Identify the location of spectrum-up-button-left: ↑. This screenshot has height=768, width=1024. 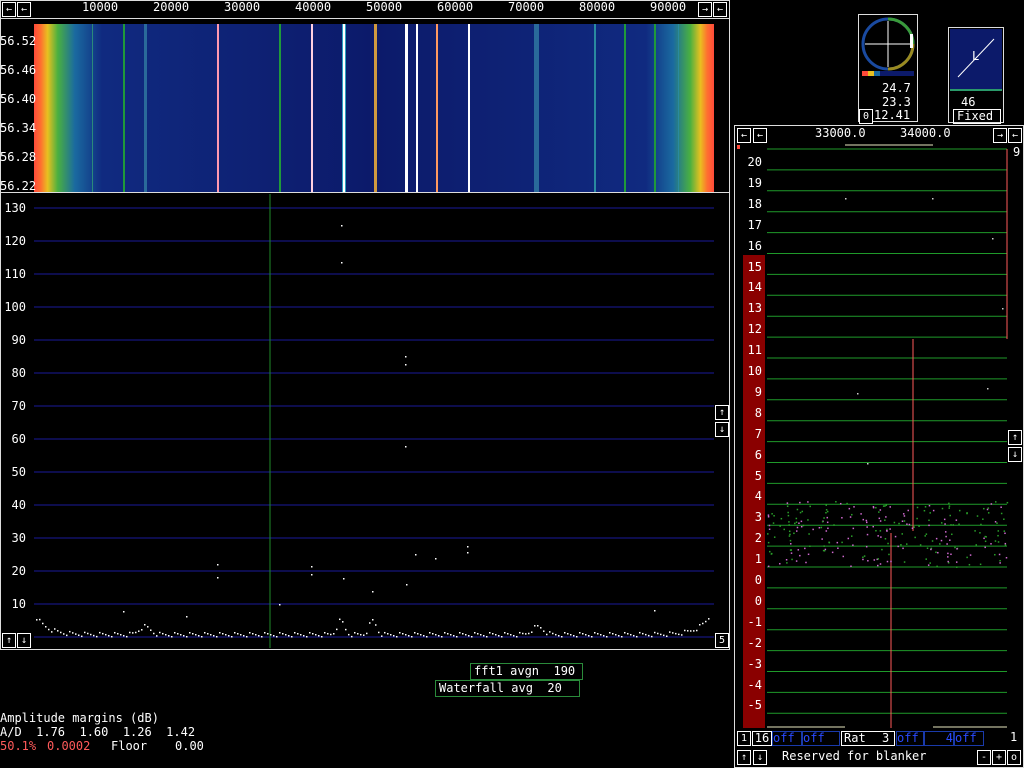
(9, 640).